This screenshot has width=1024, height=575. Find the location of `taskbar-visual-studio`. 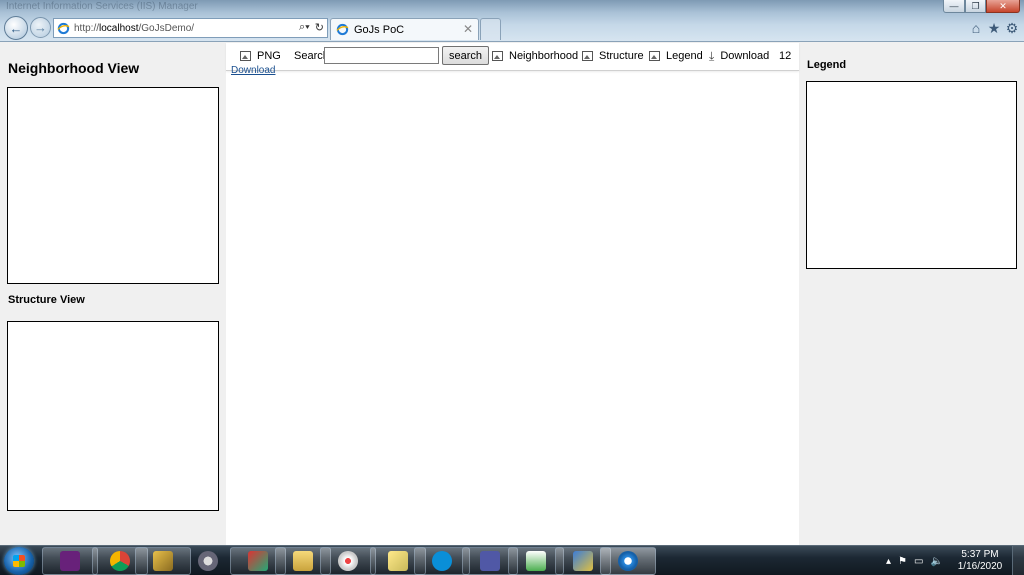

taskbar-visual-studio is located at coordinates (70, 561).